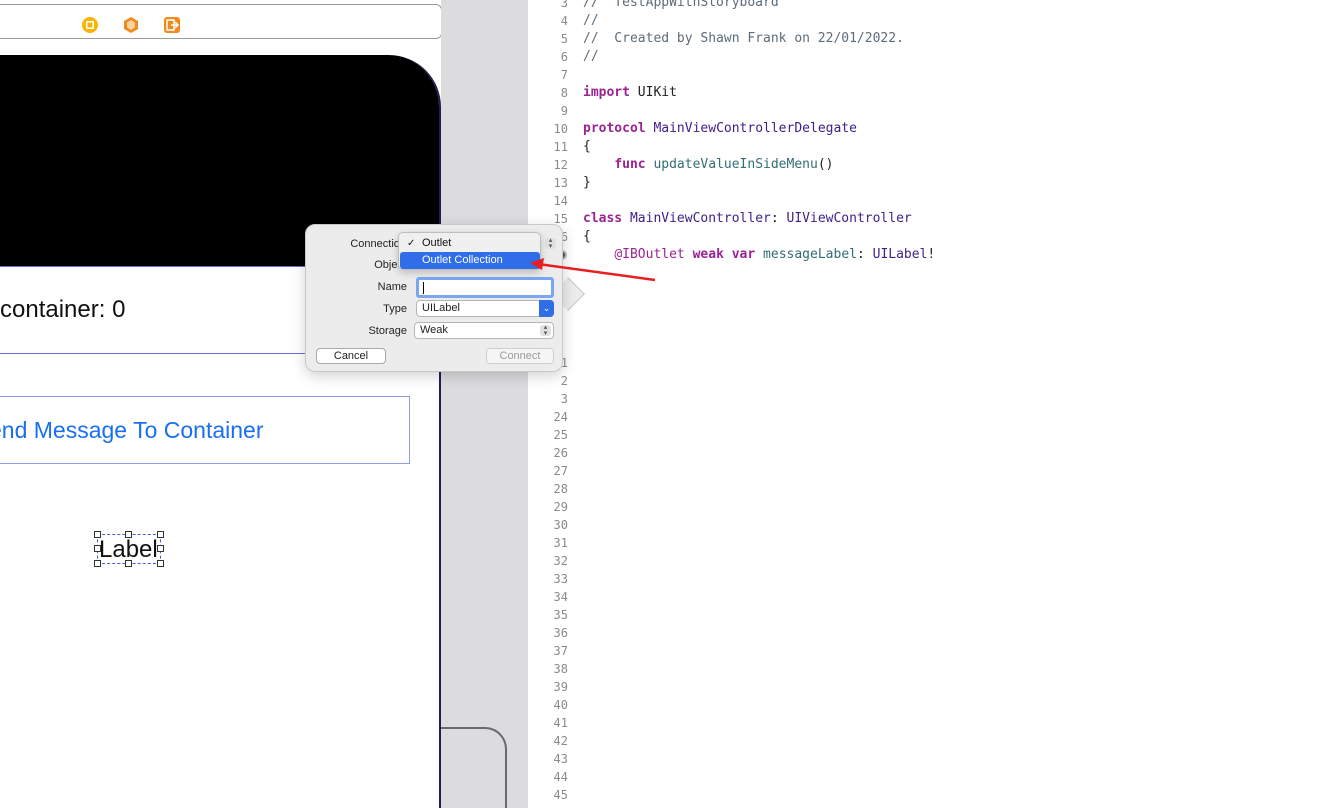  Describe the element at coordinates (390, 265) in the screenshot. I see `object-label: Object` at that location.